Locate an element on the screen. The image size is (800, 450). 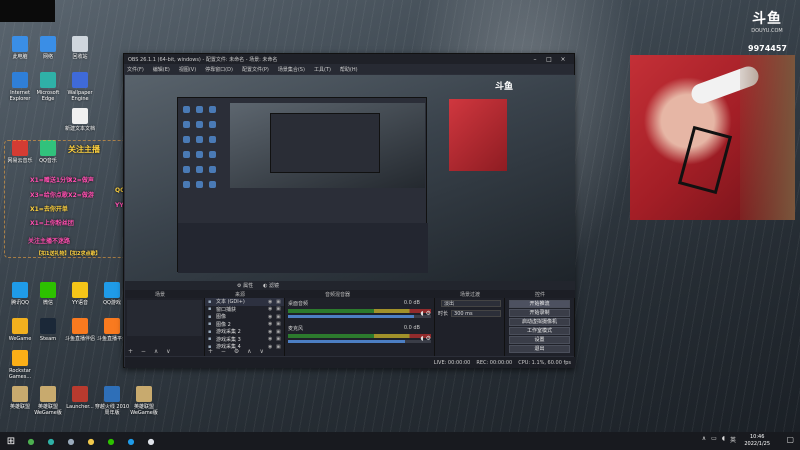
qq-icon-taskbar: ● is located at coordinates (131, 441).